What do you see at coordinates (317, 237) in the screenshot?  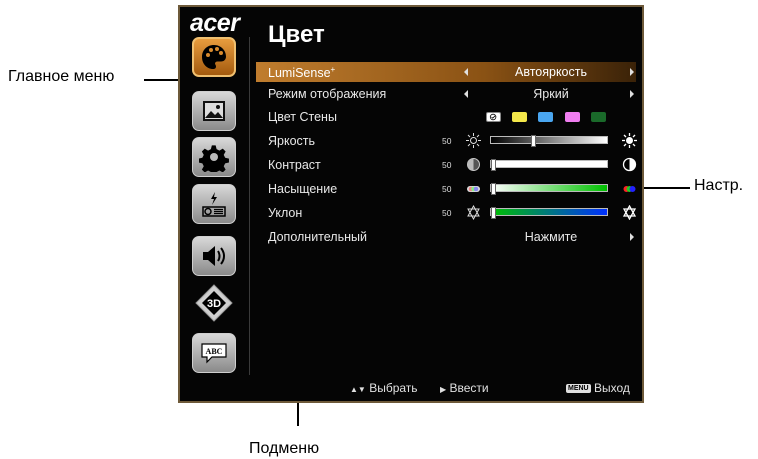 I see `row-label: Дополнительный` at bounding box center [317, 237].